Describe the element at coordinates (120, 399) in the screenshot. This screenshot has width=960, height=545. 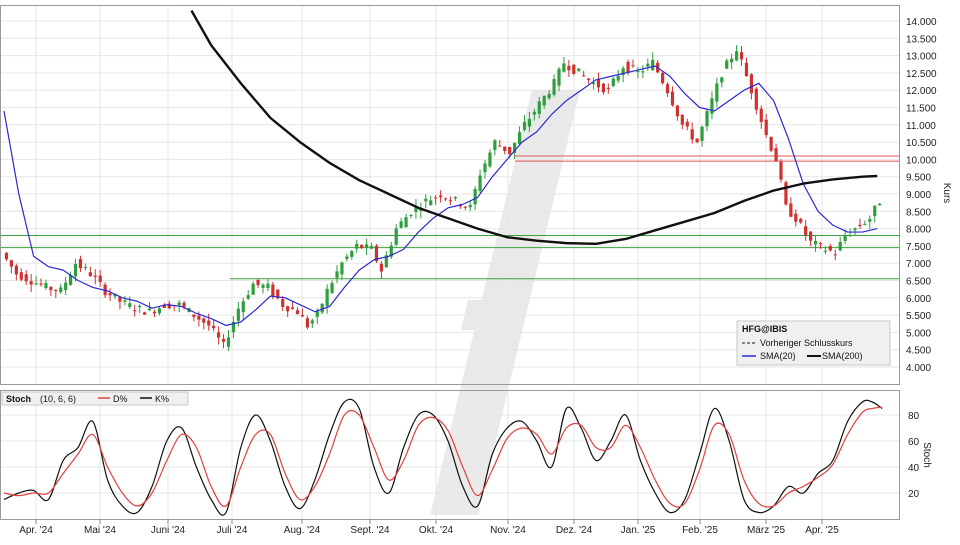
I see `stoch-legend-label-d: D%` at that location.